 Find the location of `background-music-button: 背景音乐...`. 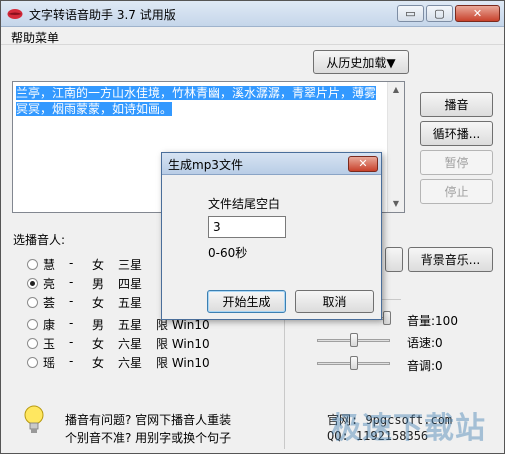

background-music-button: 背景音乐... is located at coordinates (450, 259).